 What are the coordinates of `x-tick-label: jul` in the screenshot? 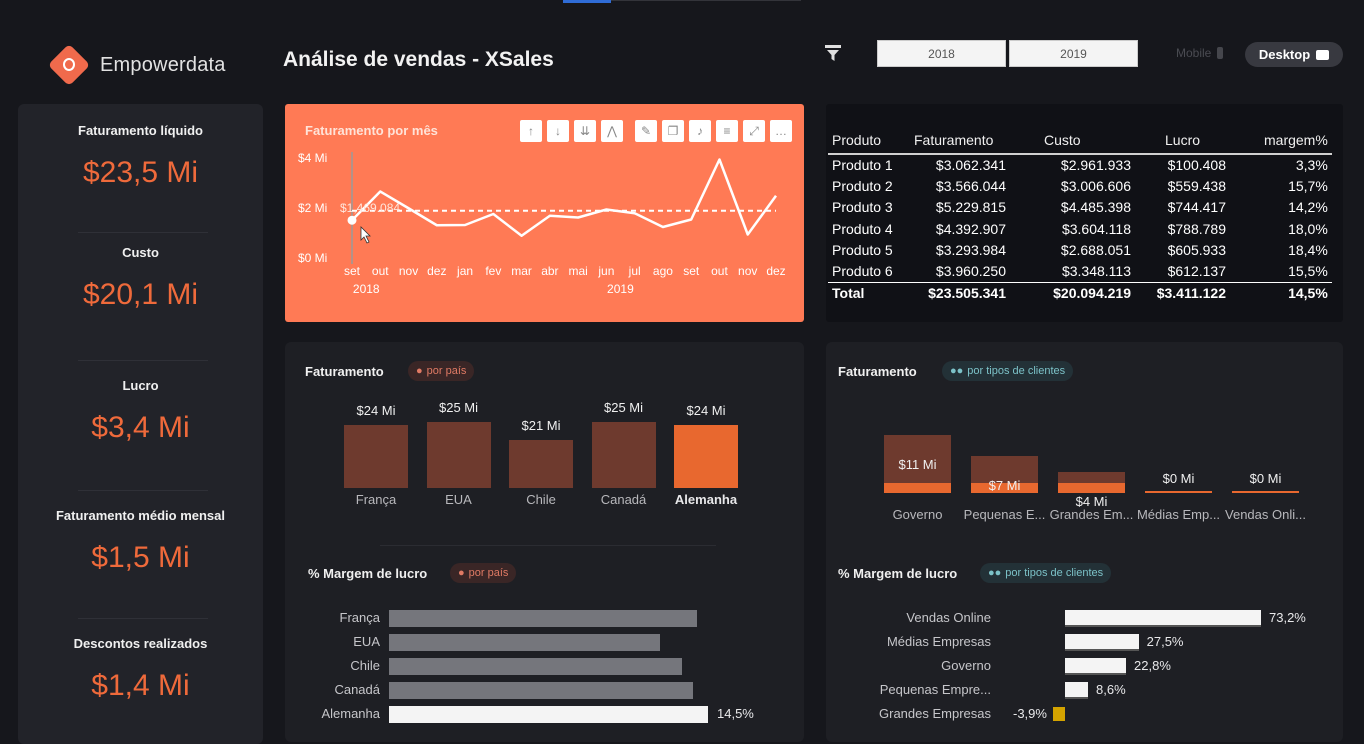 It's located at (634, 271).